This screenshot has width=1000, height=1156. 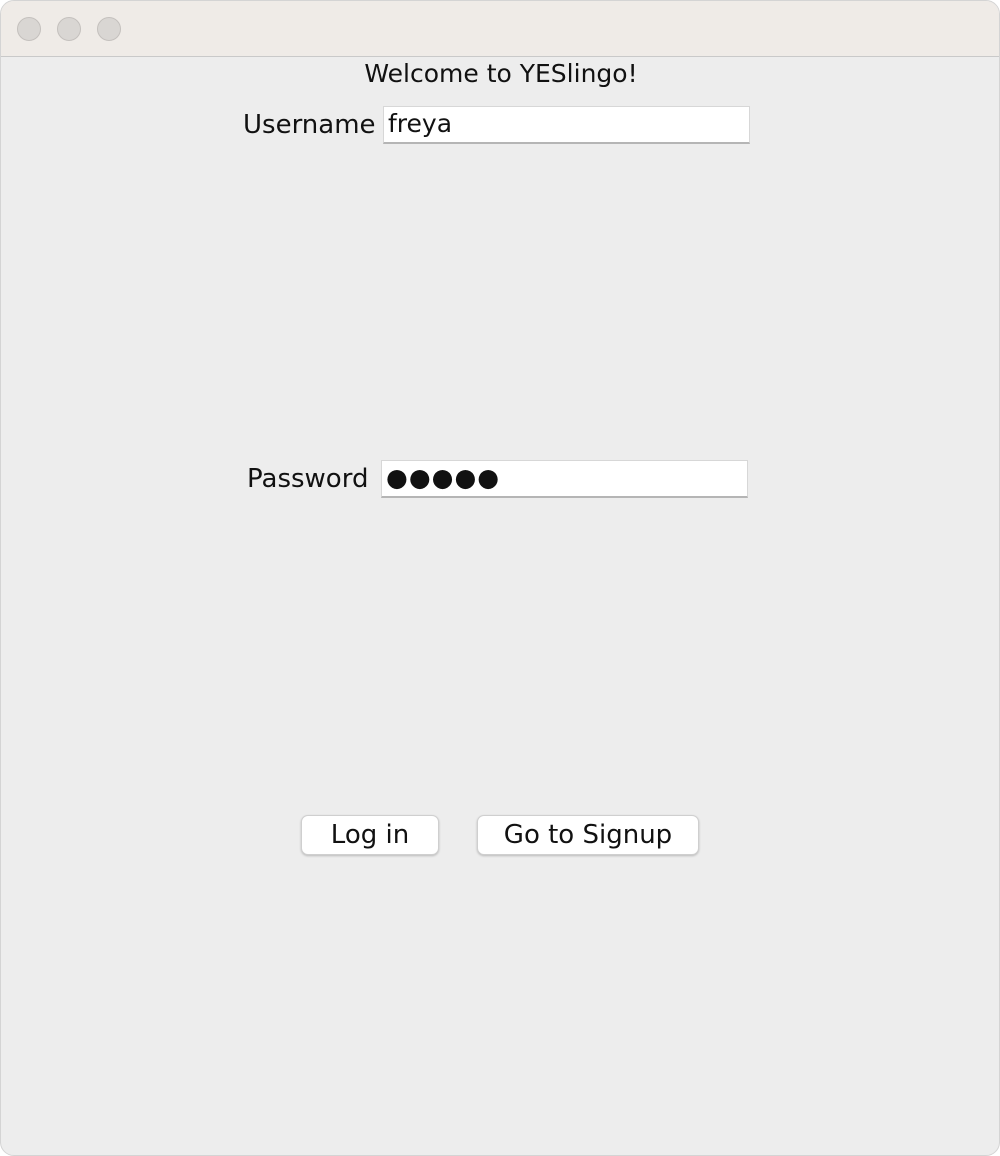 I want to click on minimize-icon, so click(x=69, y=29).